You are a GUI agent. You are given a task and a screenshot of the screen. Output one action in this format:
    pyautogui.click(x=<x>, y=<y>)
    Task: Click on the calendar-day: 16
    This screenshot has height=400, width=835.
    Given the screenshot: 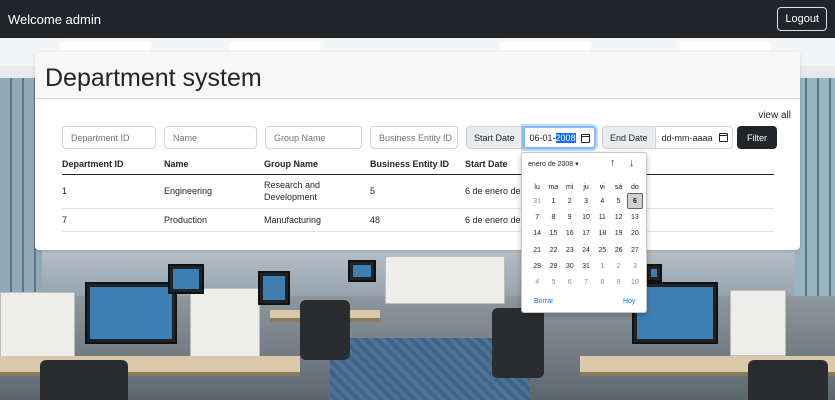 What is the action you would take?
    pyautogui.click(x=570, y=234)
    